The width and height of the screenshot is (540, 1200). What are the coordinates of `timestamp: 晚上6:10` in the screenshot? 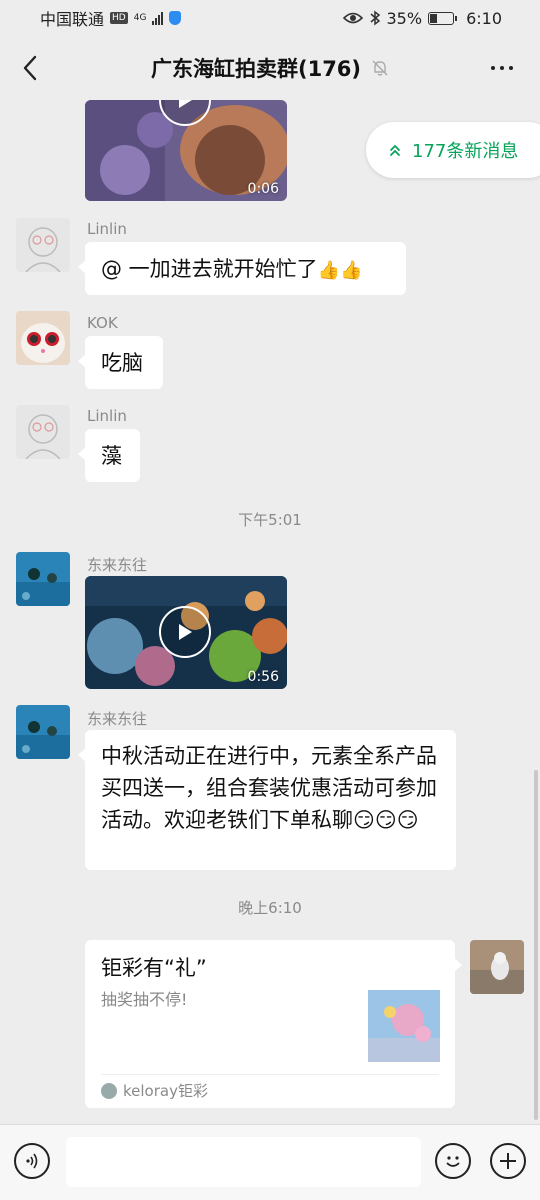 It's located at (270, 908).